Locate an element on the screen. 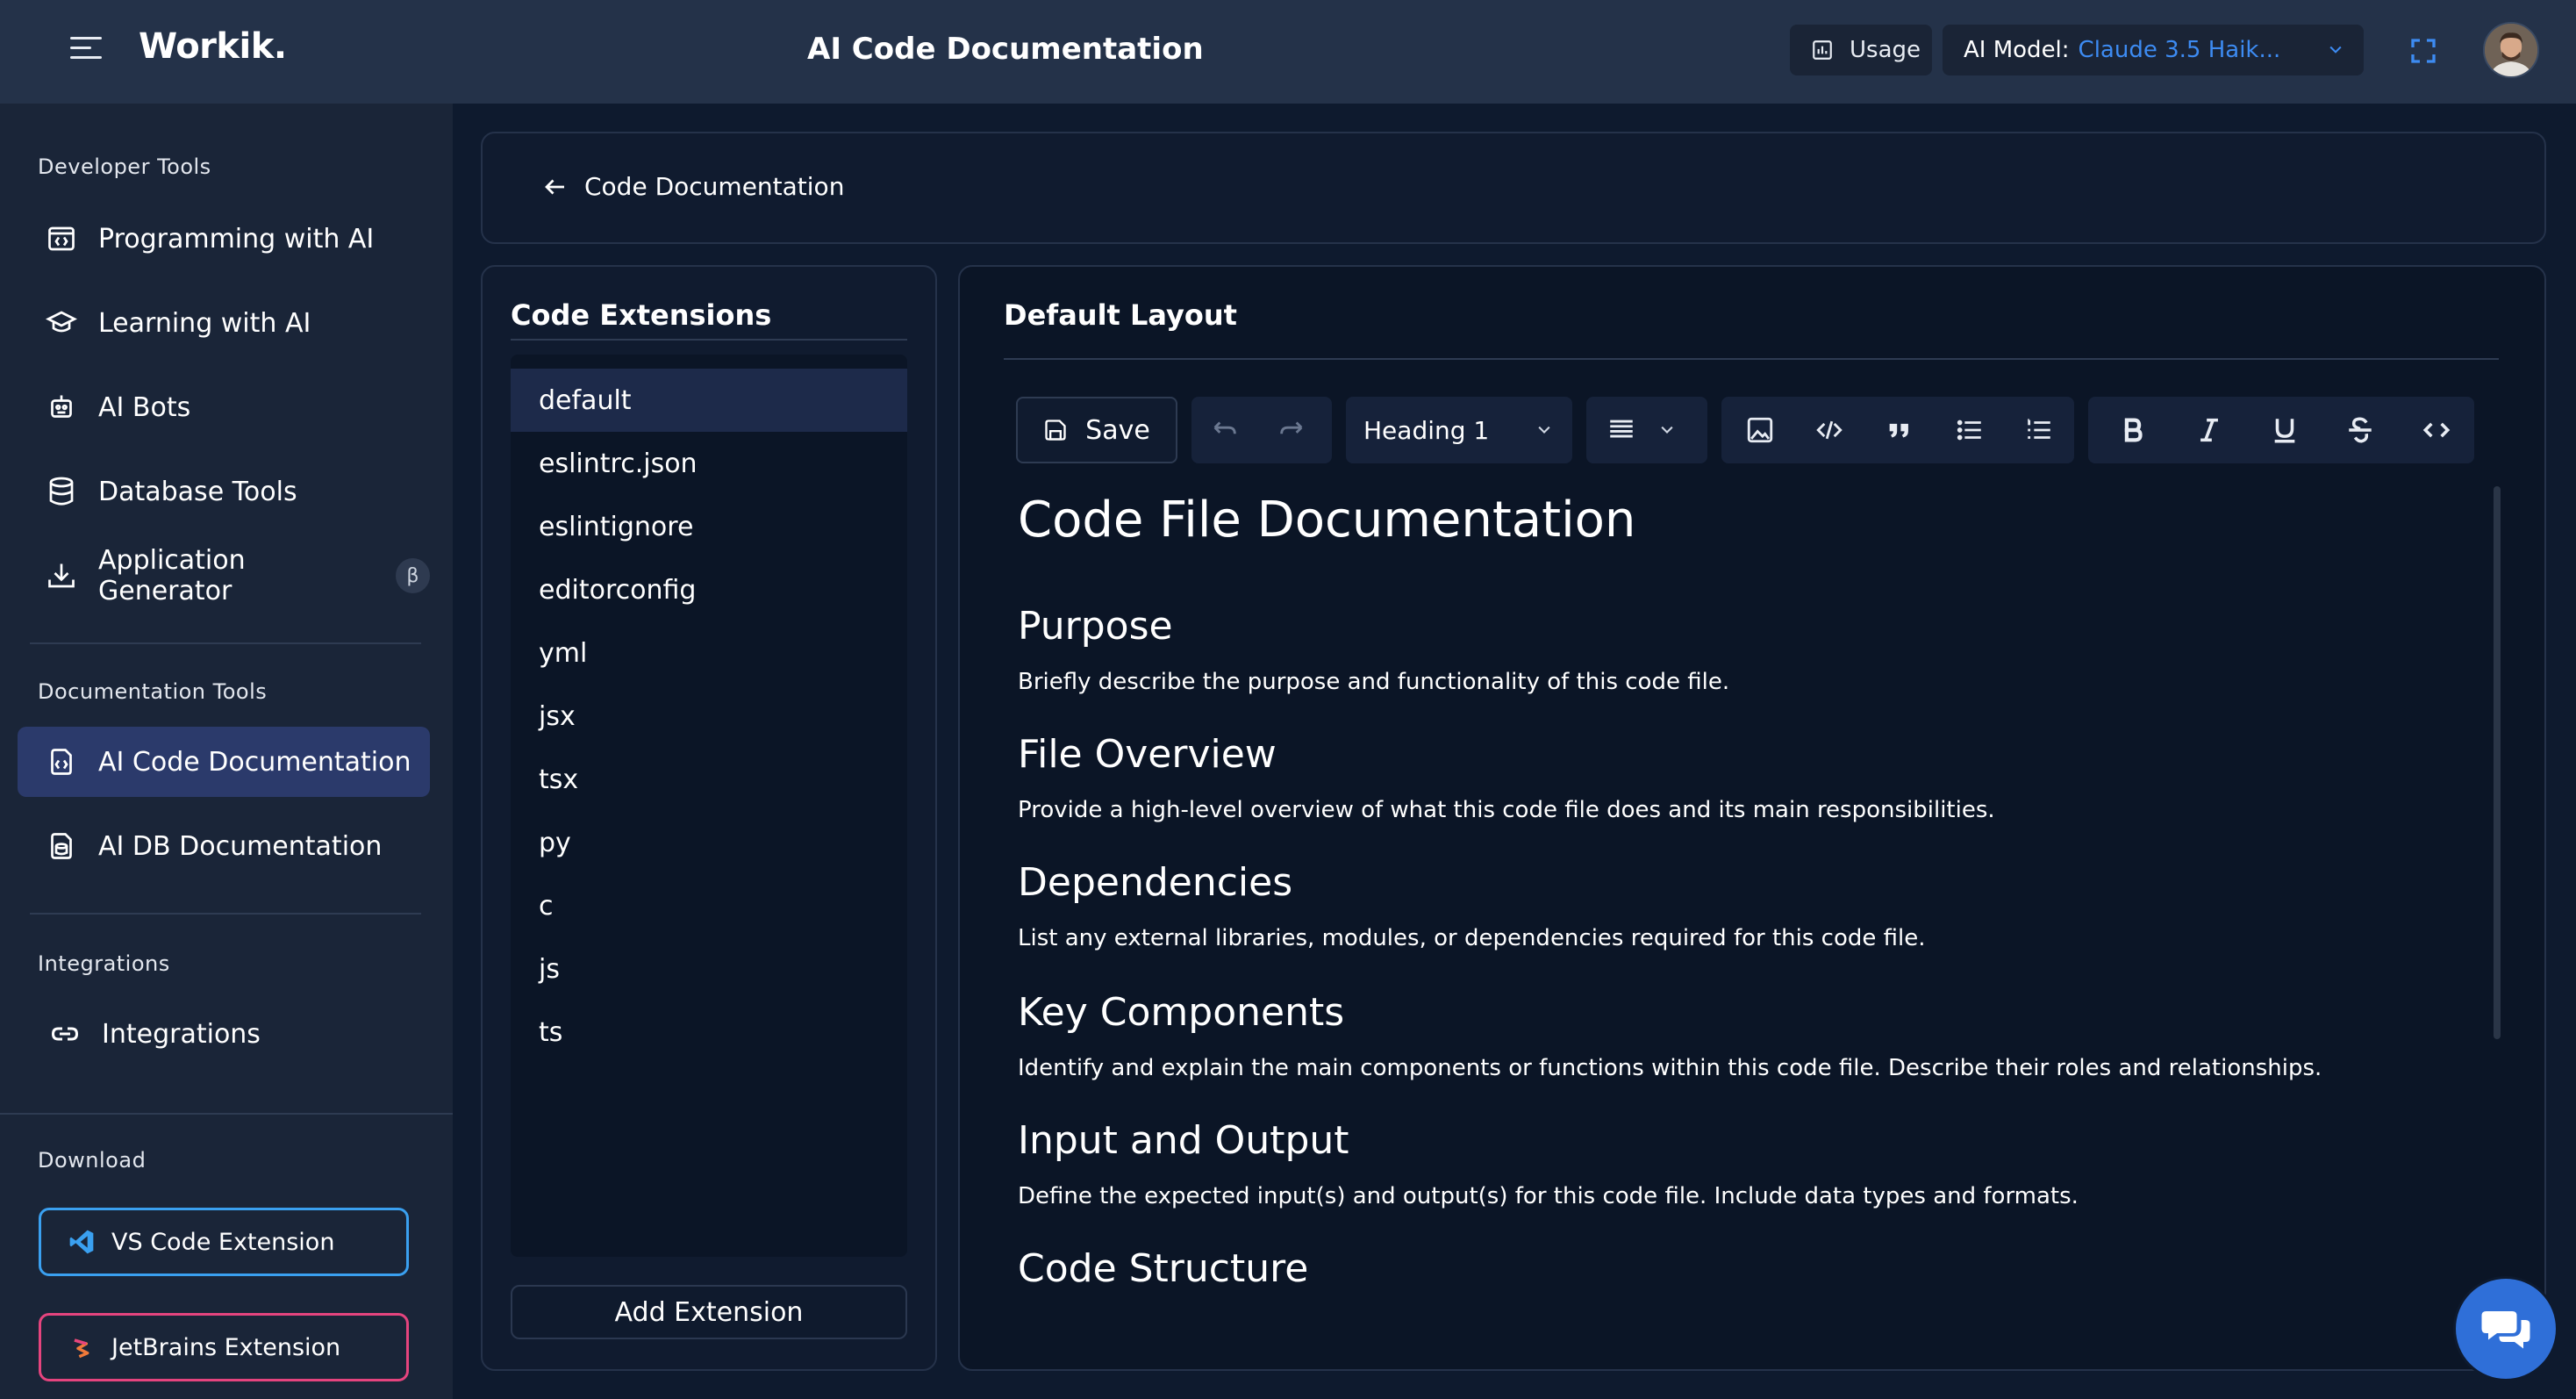 This screenshot has width=2576, height=1399. section-documentation-tools: Documentation Tools is located at coordinates (153, 691).